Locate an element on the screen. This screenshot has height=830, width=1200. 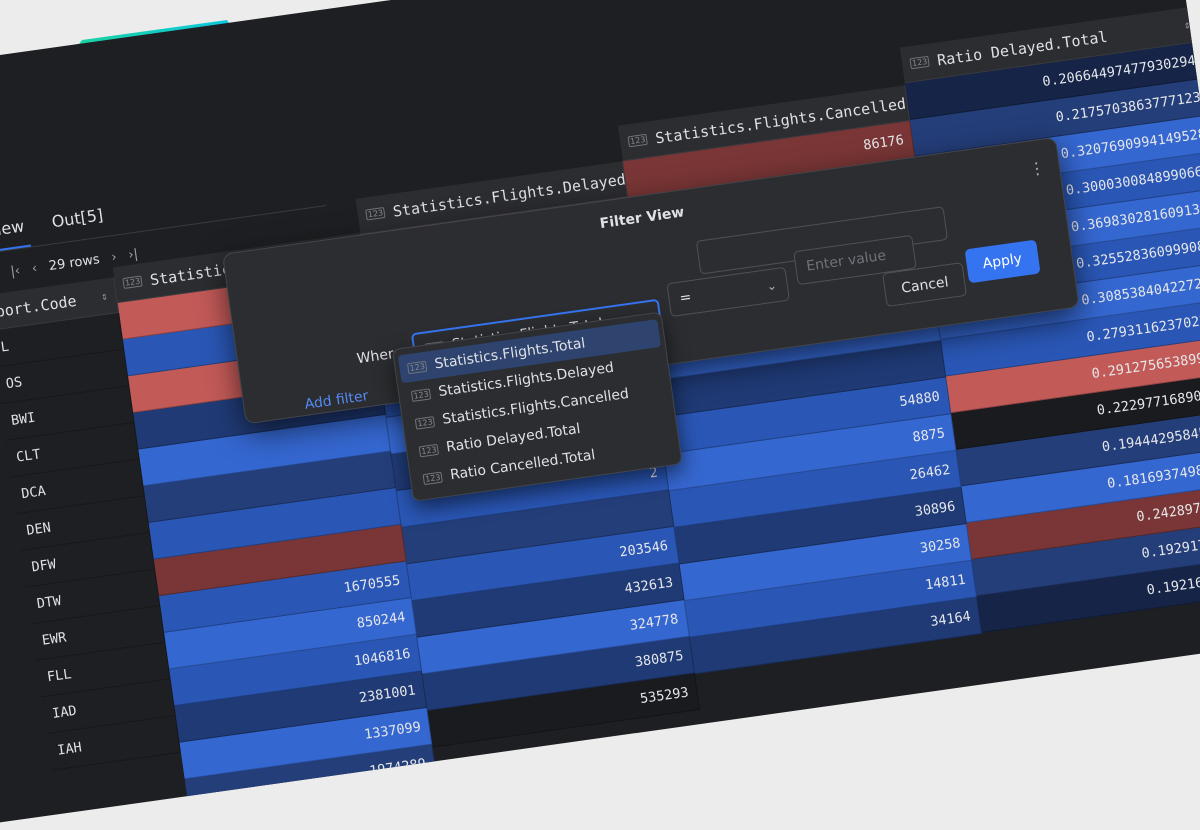
last-page-icon: ›| is located at coordinates (133, 254).